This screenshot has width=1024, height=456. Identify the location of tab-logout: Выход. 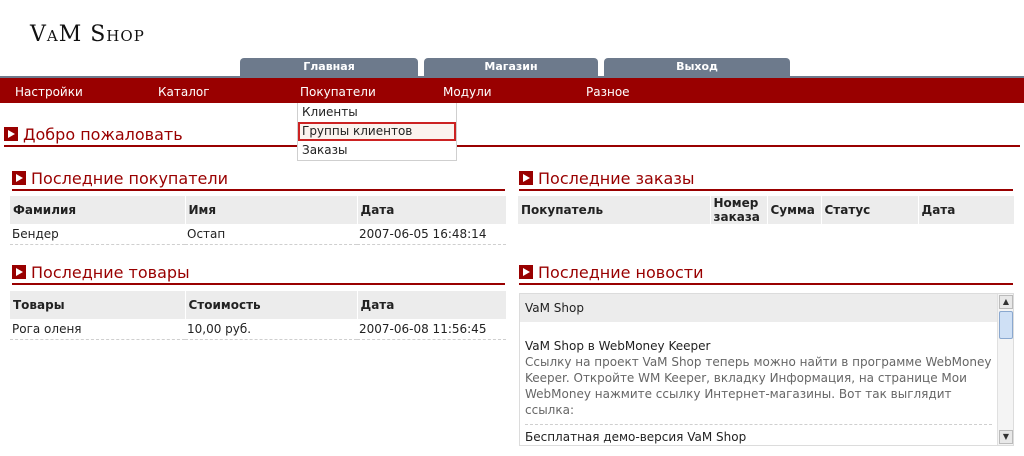
(697, 67).